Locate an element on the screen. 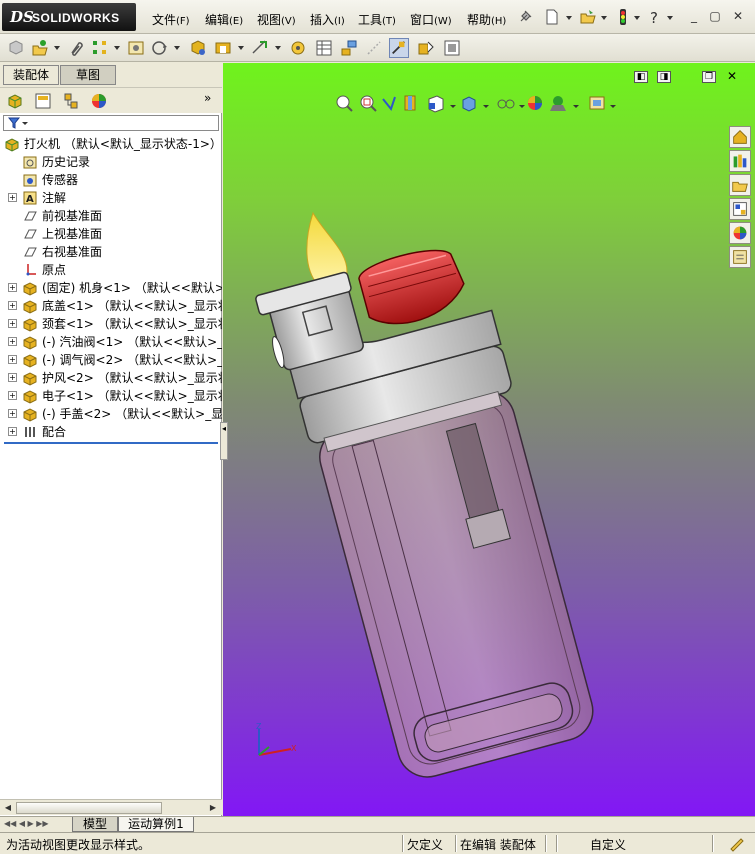 Image resolution: width=755 pixels, height=854 pixels. tree-horizontal-scrollbar: ◀ ▶ is located at coordinates (111, 807).